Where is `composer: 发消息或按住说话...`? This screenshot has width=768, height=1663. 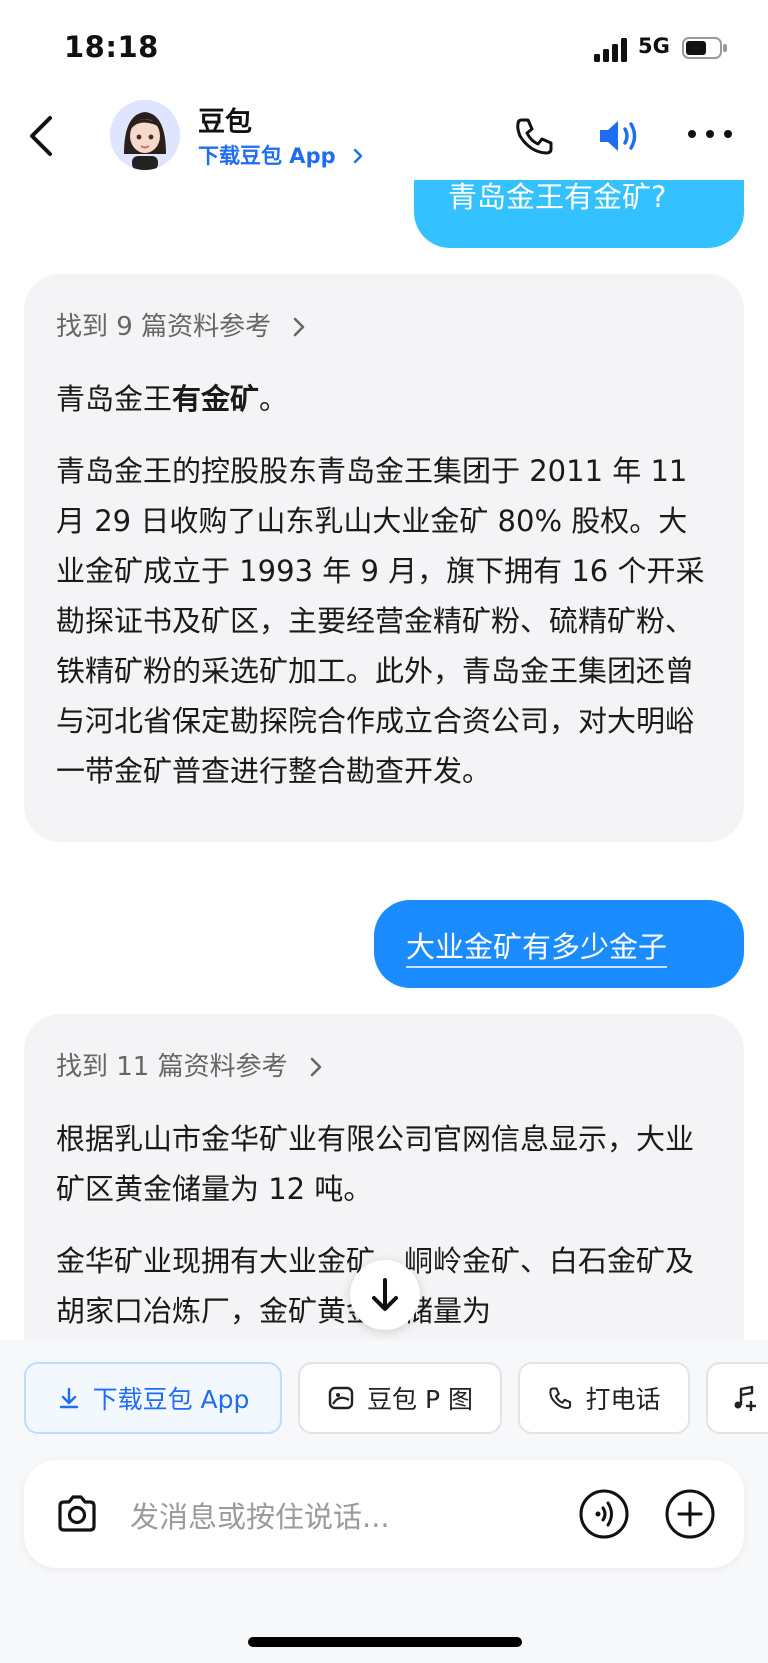 composer: 发消息或按住说话... is located at coordinates (384, 1561).